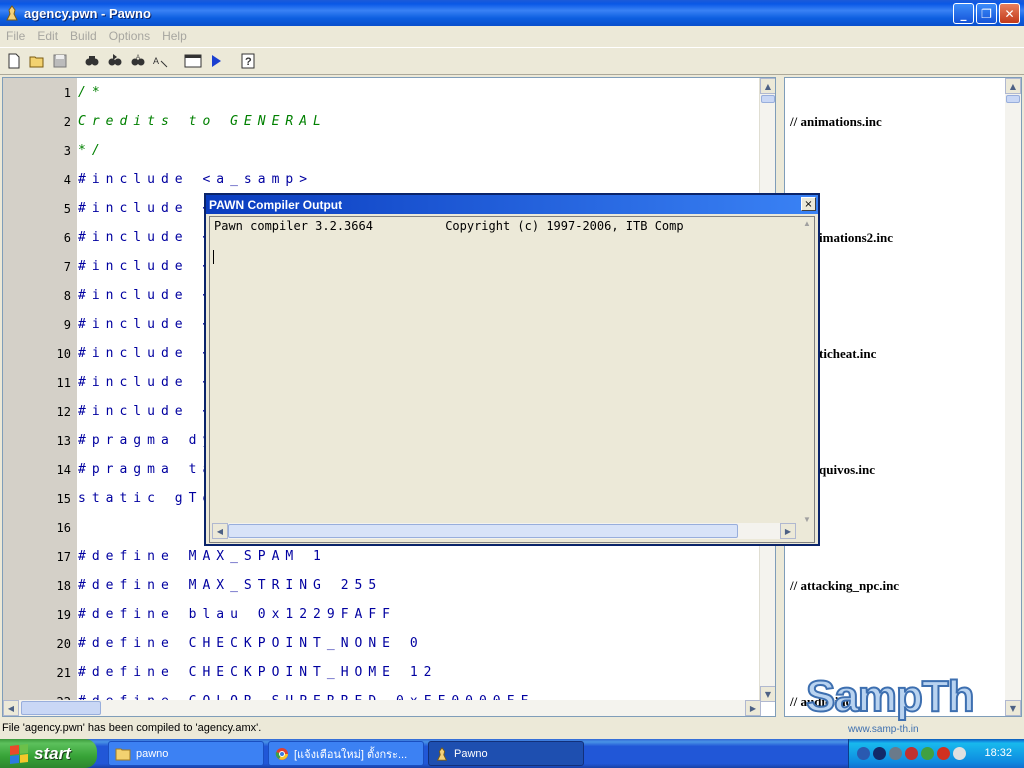  Describe the element at coordinates (998, 753) in the screenshot. I see `clock: 18:32` at that location.